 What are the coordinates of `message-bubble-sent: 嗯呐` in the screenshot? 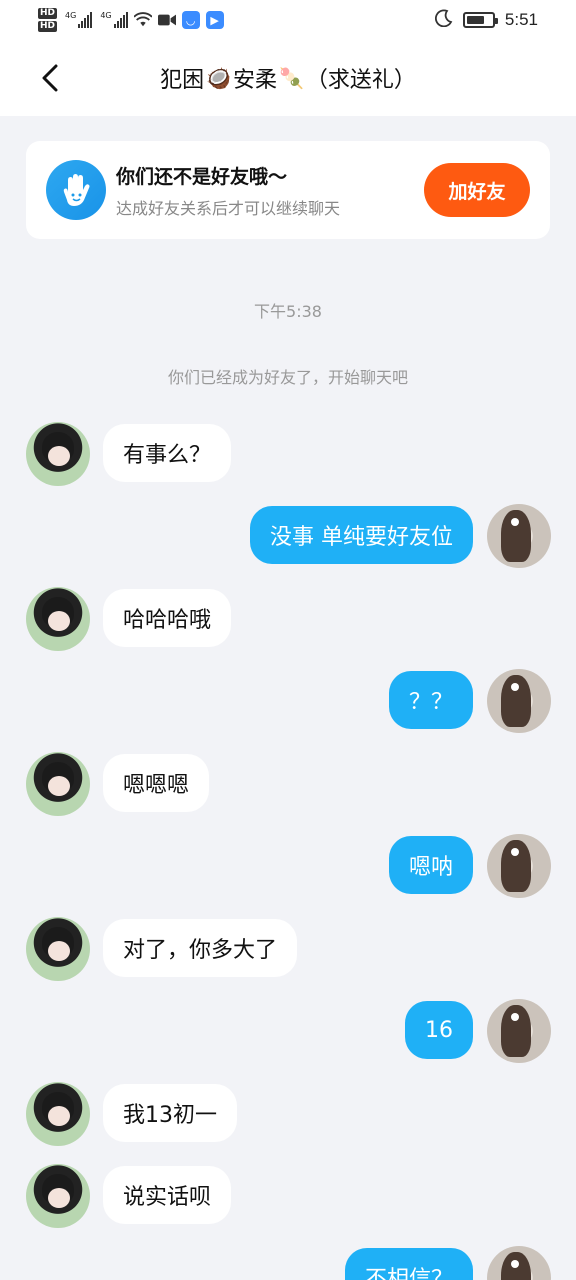 It's located at (430, 865).